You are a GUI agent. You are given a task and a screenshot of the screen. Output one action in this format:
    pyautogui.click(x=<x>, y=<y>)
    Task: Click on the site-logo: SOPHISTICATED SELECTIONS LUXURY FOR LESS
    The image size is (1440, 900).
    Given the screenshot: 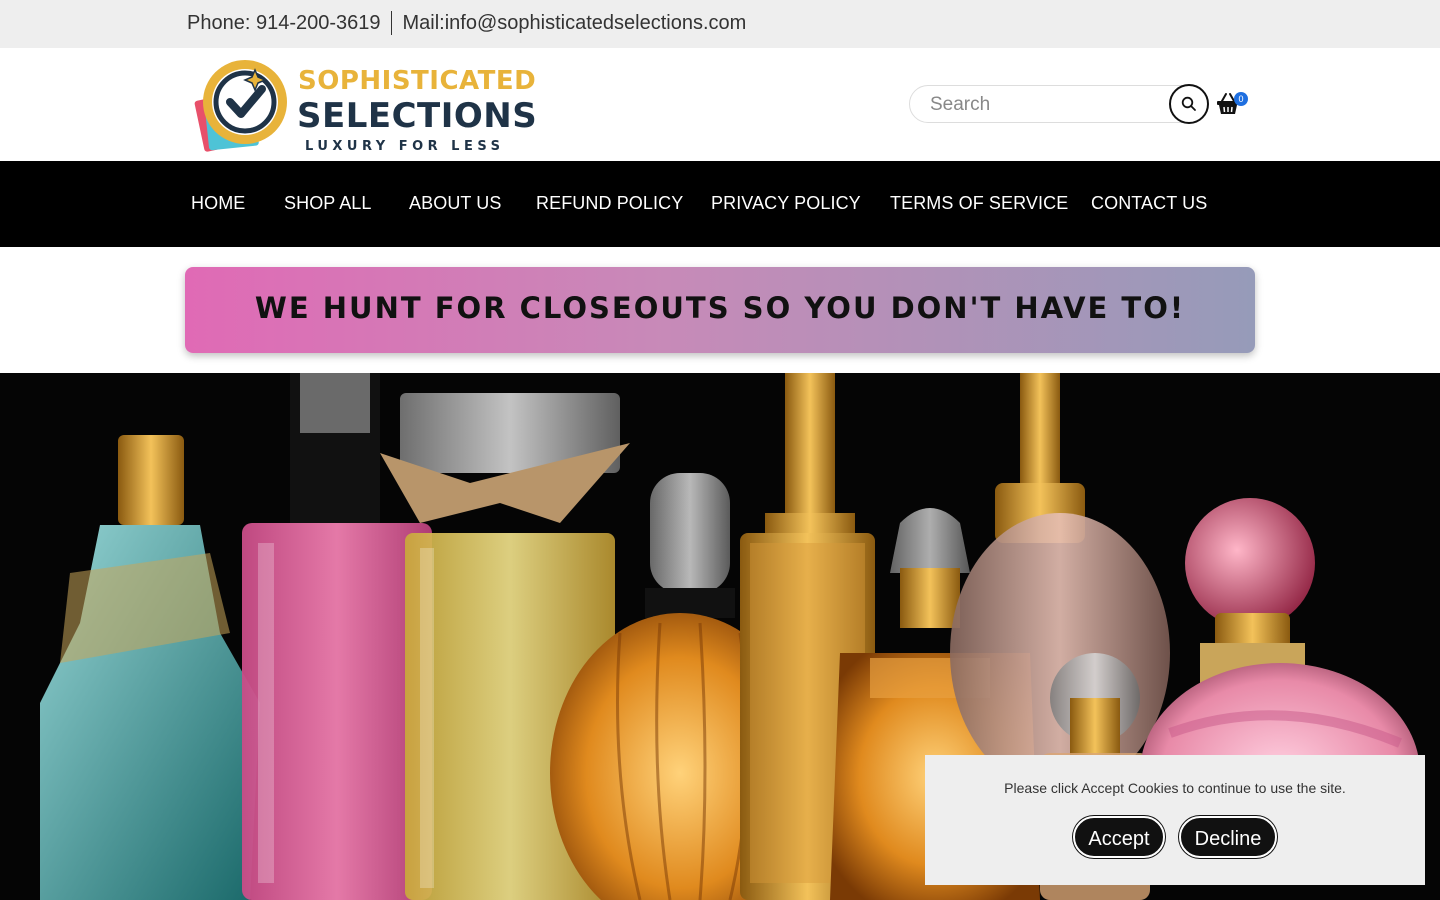 What is the action you would take?
    pyautogui.click(x=365, y=105)
    